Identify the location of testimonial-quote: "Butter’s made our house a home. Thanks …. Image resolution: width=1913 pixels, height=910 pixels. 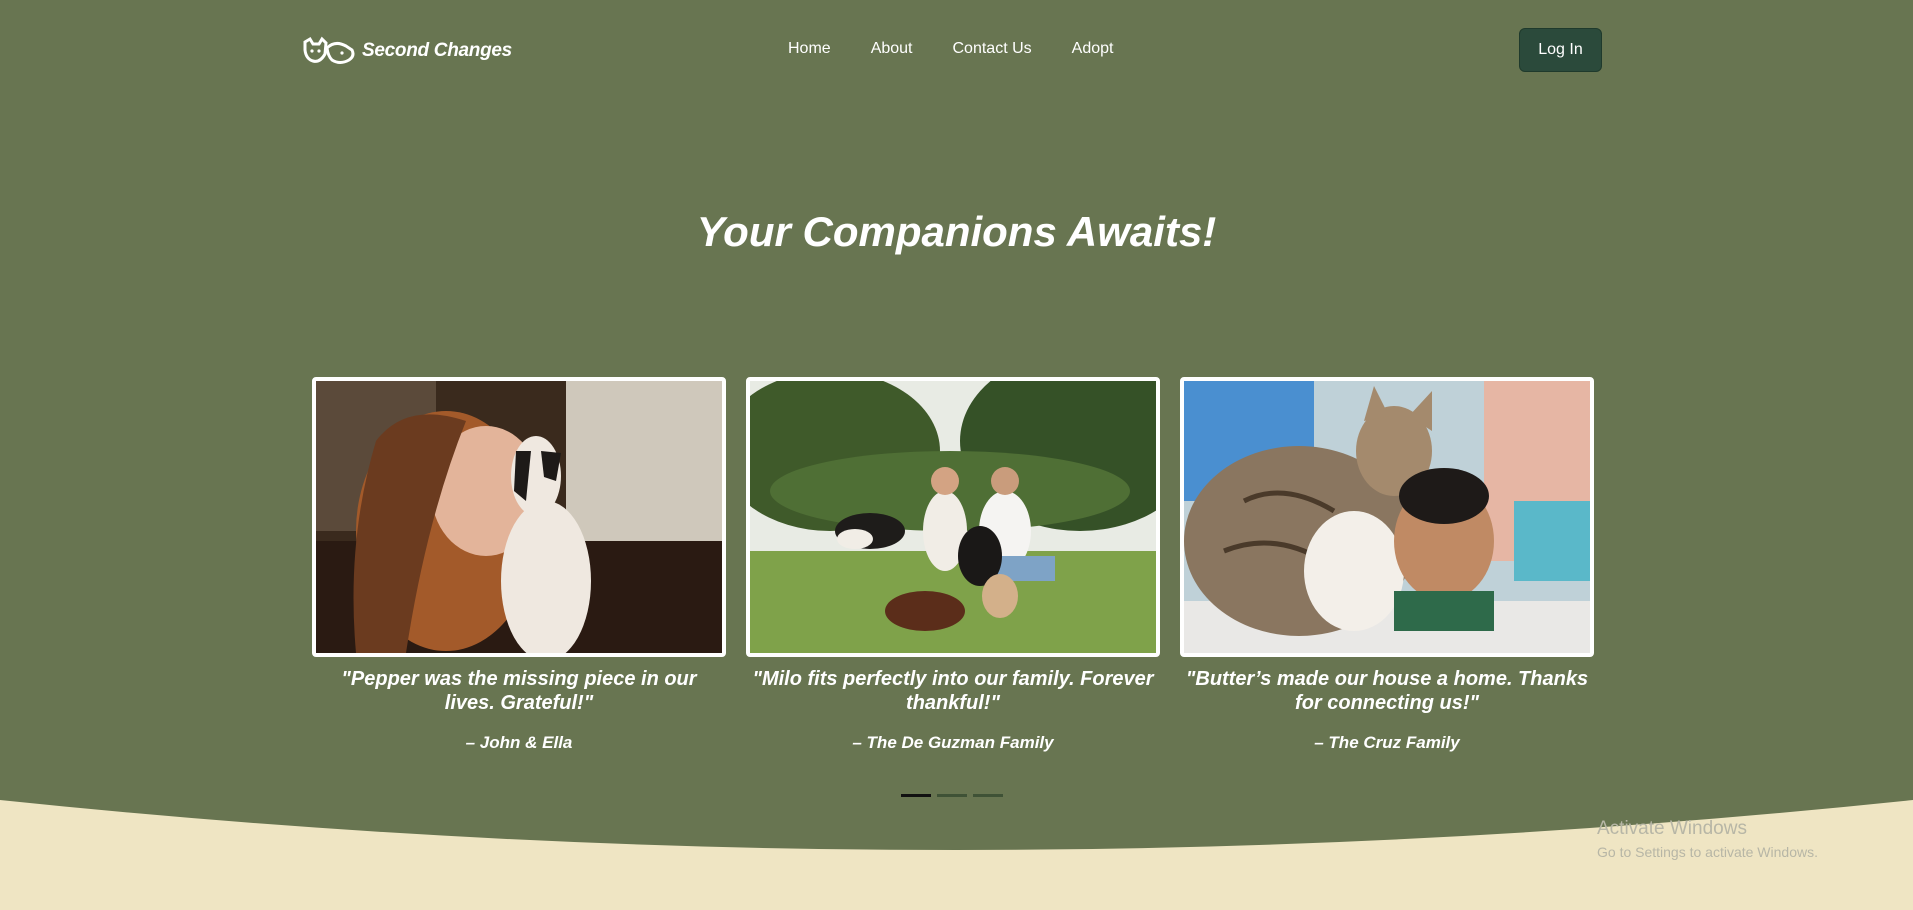
(1387, 691).